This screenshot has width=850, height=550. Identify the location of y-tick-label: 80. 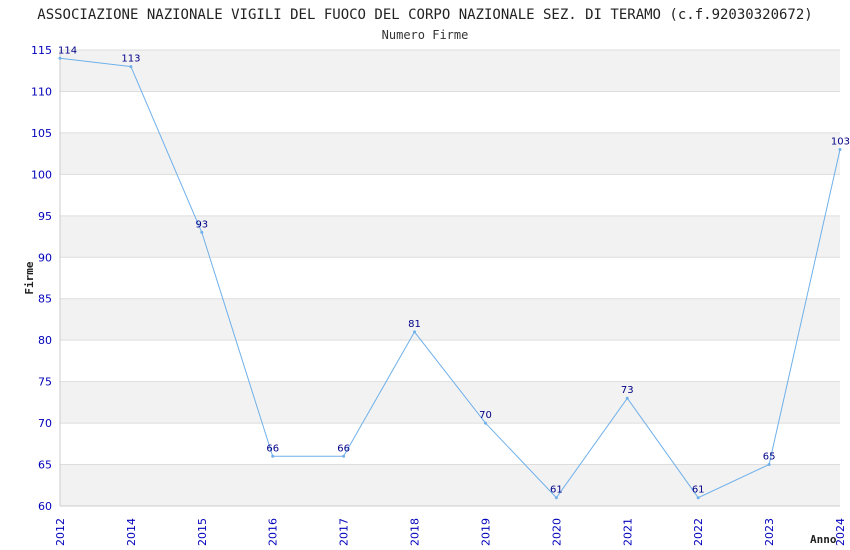
(45, 340).